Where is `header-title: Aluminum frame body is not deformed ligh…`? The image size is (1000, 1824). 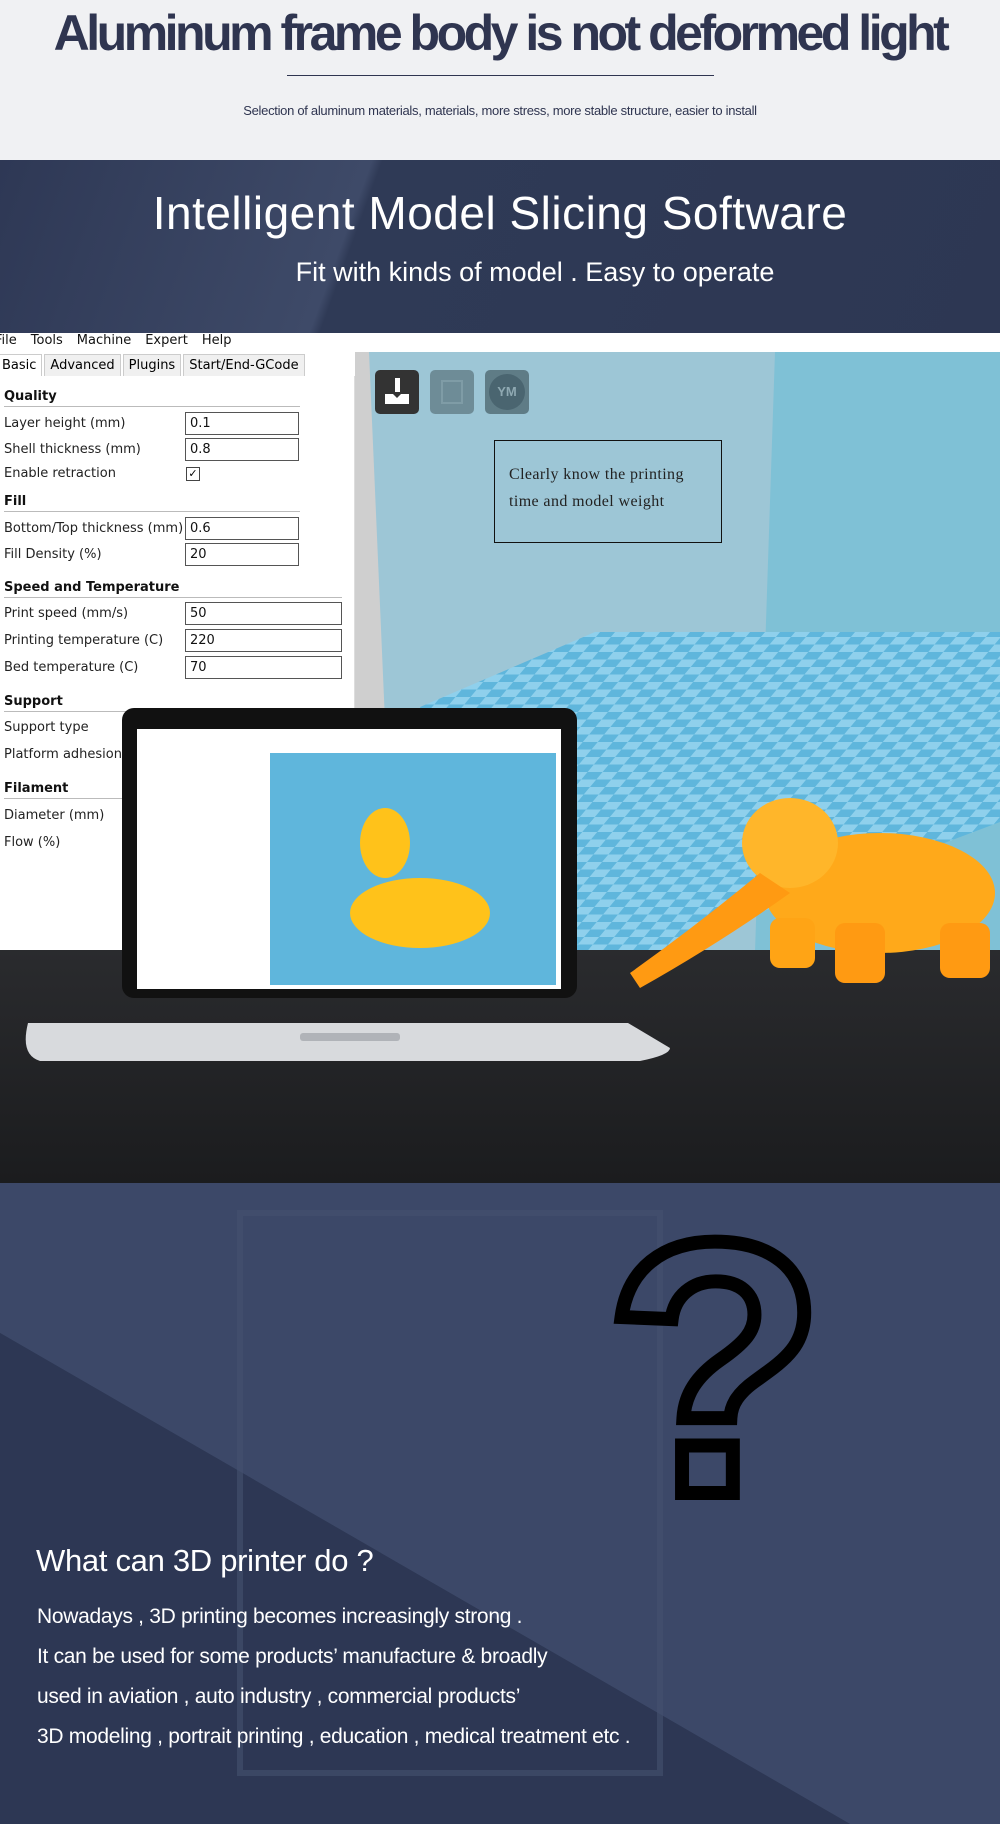
header-title: Aluminum frame body is not deformed ligh… is located at coordinates (501, 33).